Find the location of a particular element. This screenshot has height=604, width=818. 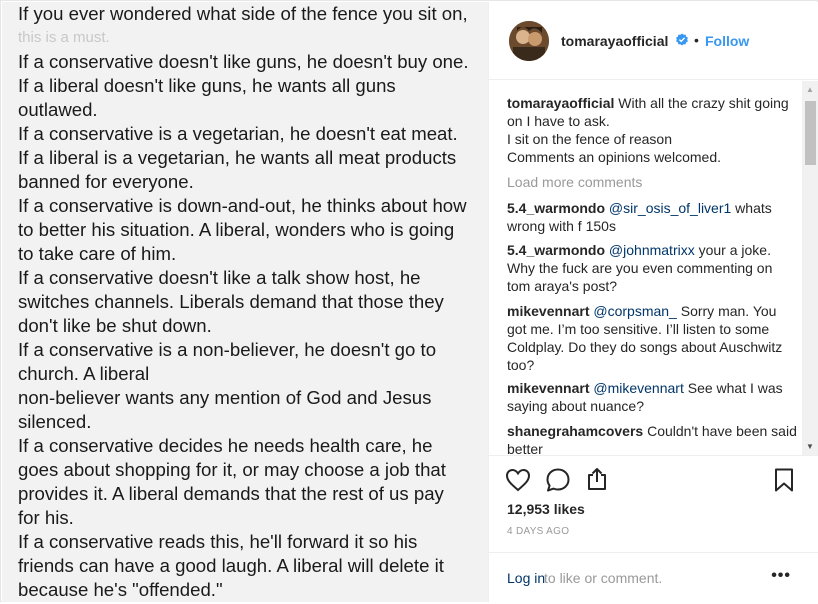

login-link: Log in is located at coordinates (526, 578).